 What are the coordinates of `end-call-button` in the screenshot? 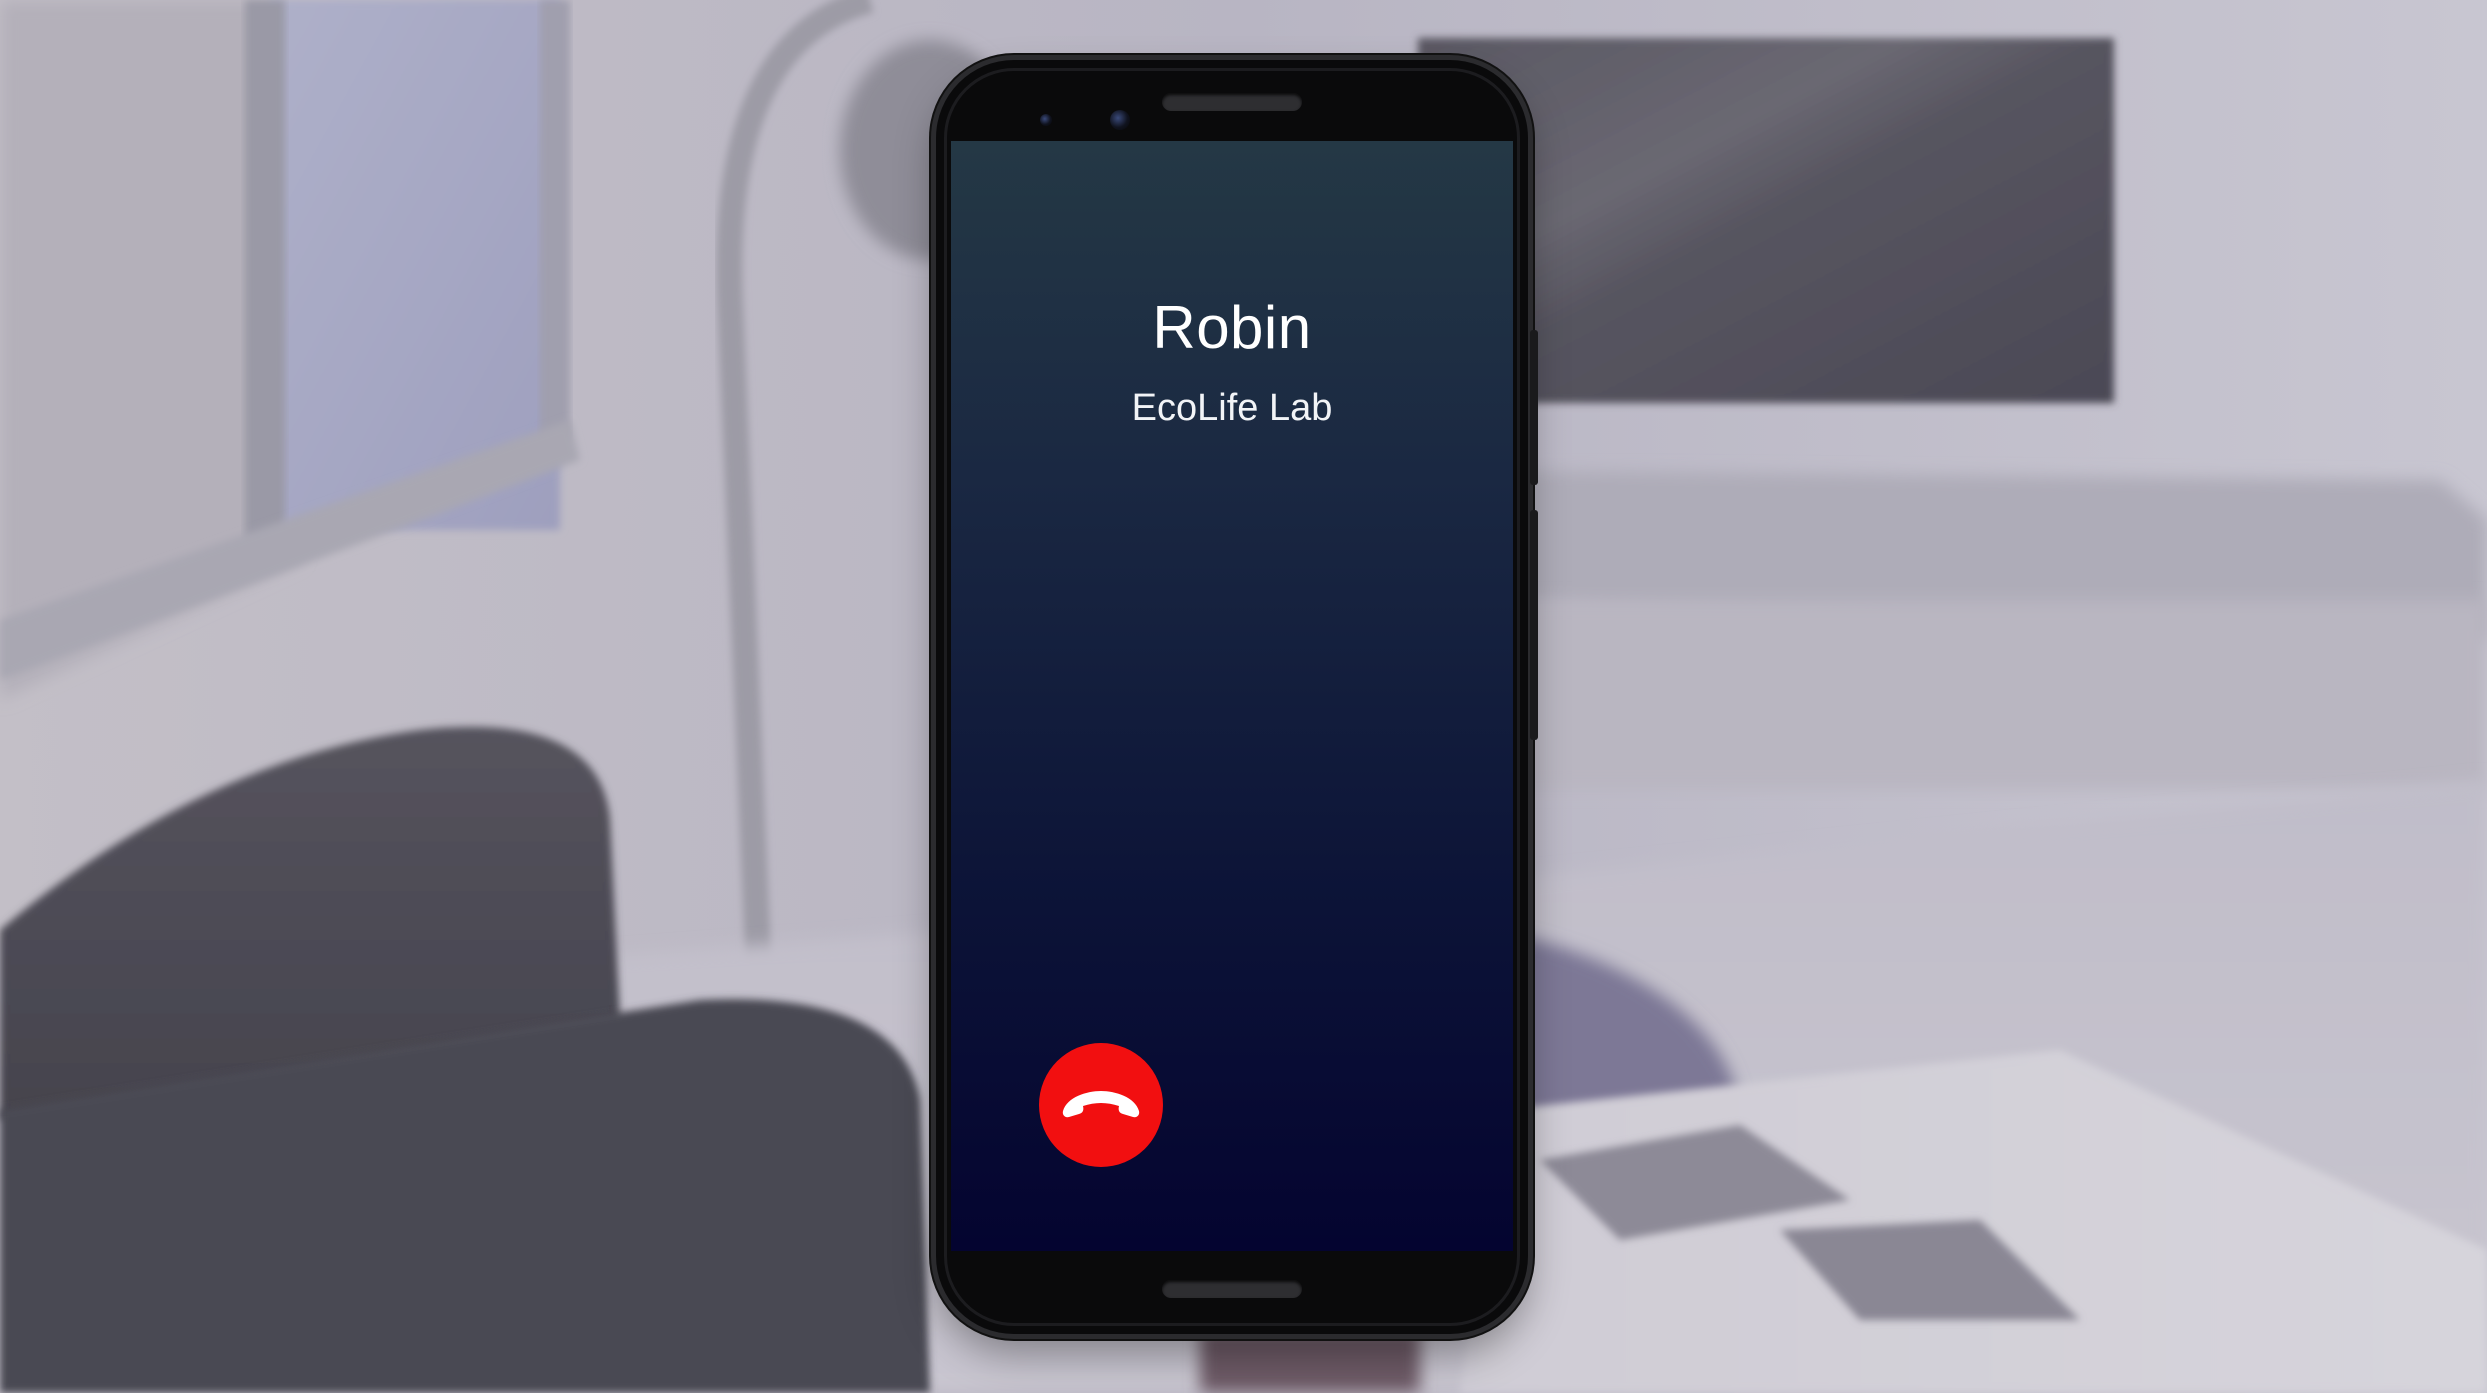 It's located at (1101, 1105).